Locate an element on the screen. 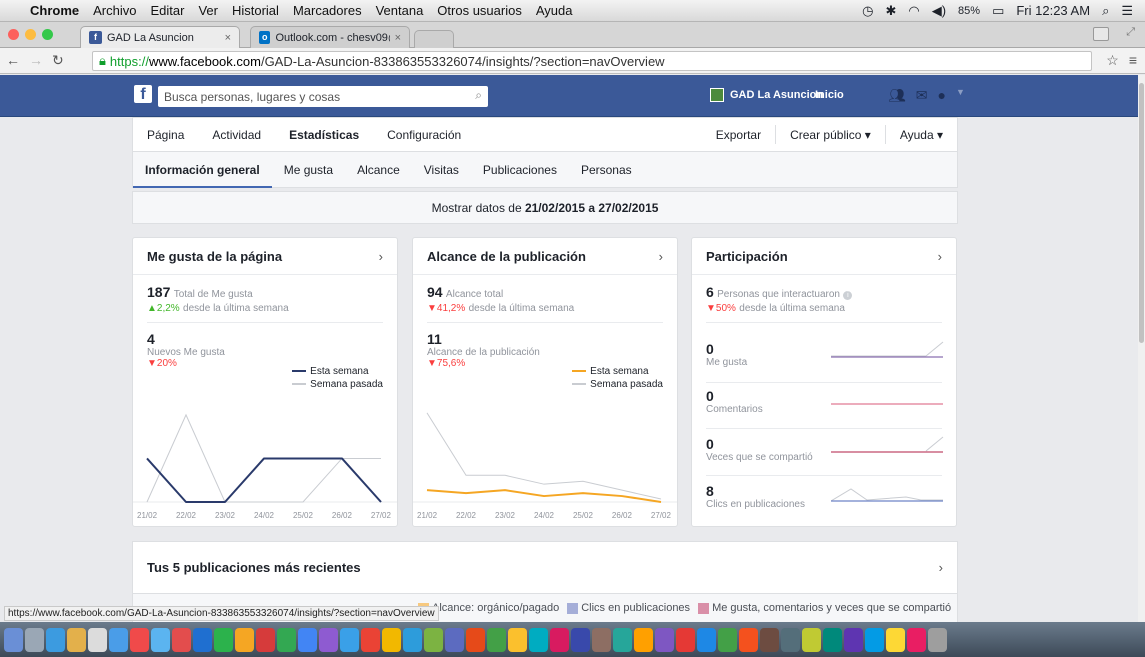 This screenshot has width=1145, height=657. minimize-window-icon is located at coordinates (30, 34).